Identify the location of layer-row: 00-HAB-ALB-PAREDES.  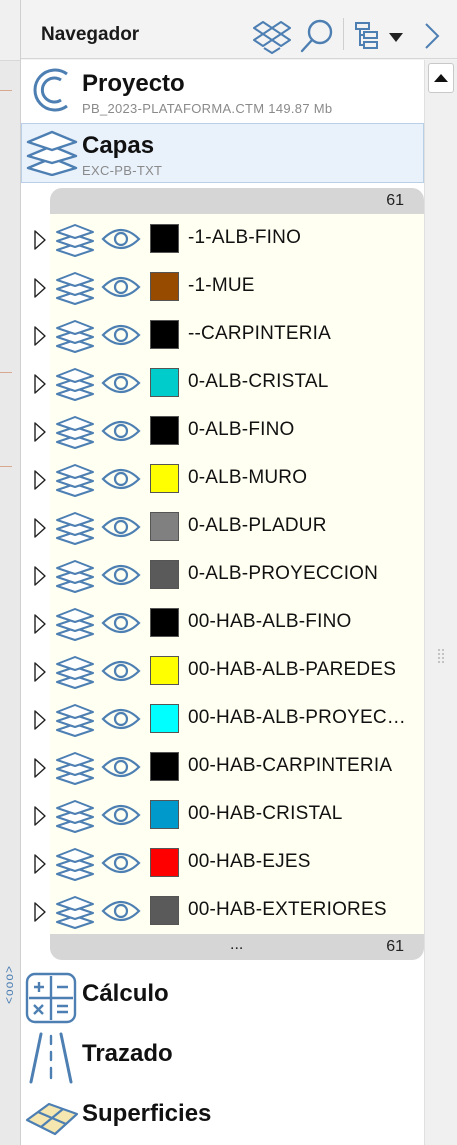
(222, 672).